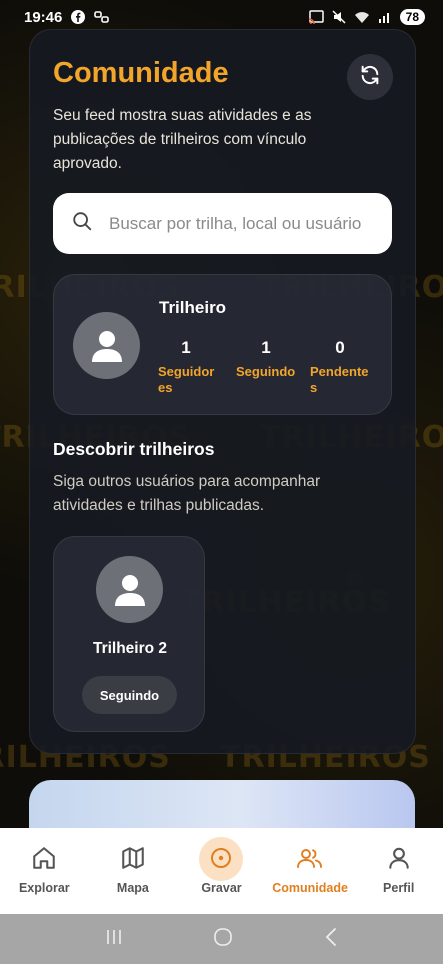  I want to click on nav-label: Explorar, so click(44, 888).